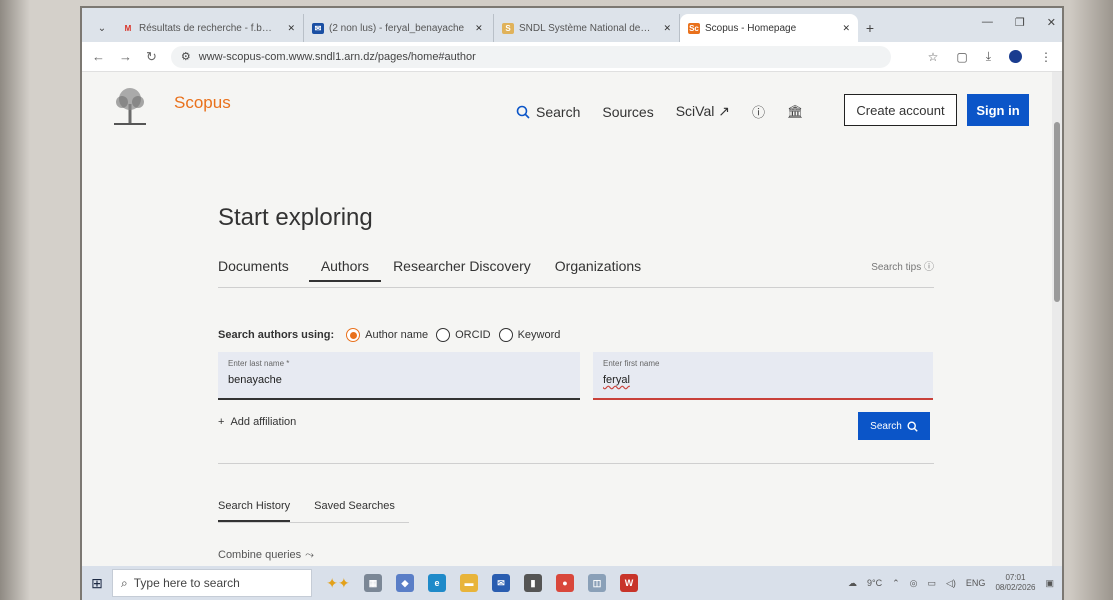 The image size is (1113, 600). What do you see at coordinates (97, 583) in the screenshot?
I see `windows-start-icon: ⊞` at bounding box center [97, 583].